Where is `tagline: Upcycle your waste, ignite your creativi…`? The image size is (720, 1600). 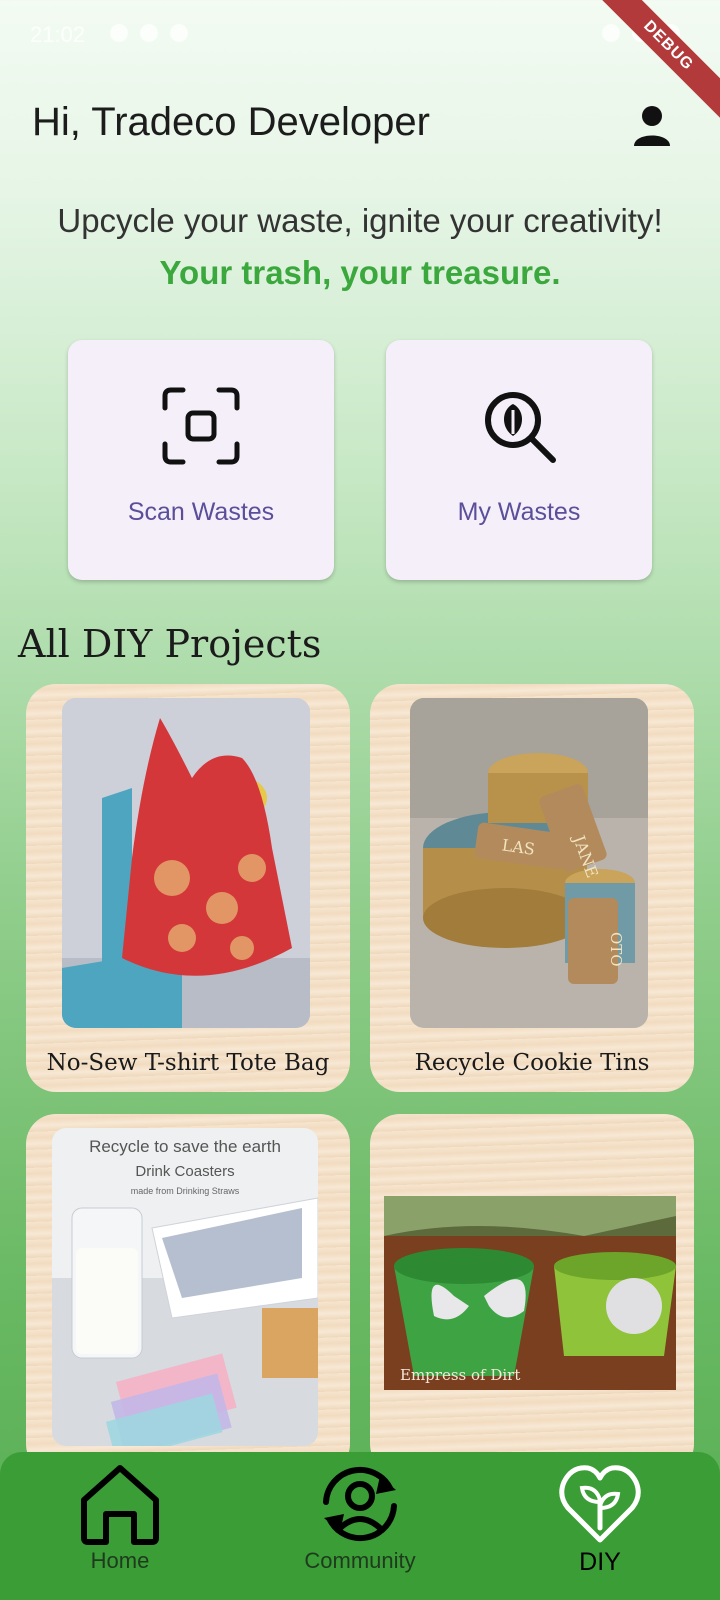
tagline: Upcycle your waste, ignite your creativi… is located at coordinates (360, 220).